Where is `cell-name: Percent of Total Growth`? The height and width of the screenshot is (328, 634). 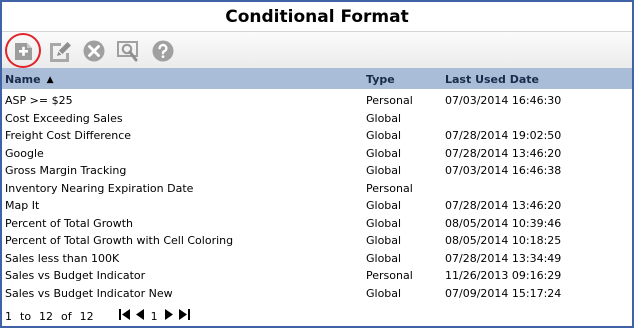
cell-name: Percent of Total Growth is located at coordinates (69, 223).